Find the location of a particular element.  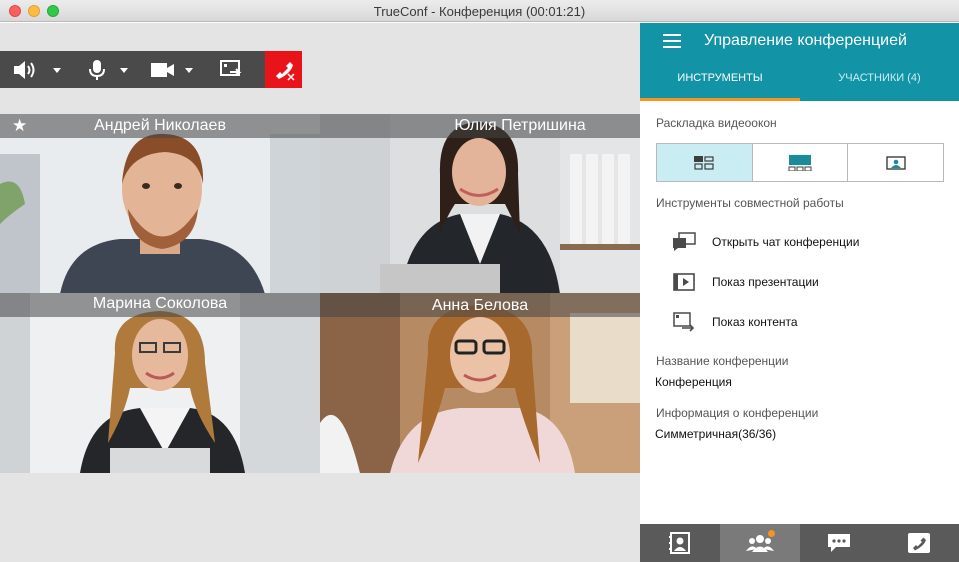

speaker-button is located at coordinates (37, 69).